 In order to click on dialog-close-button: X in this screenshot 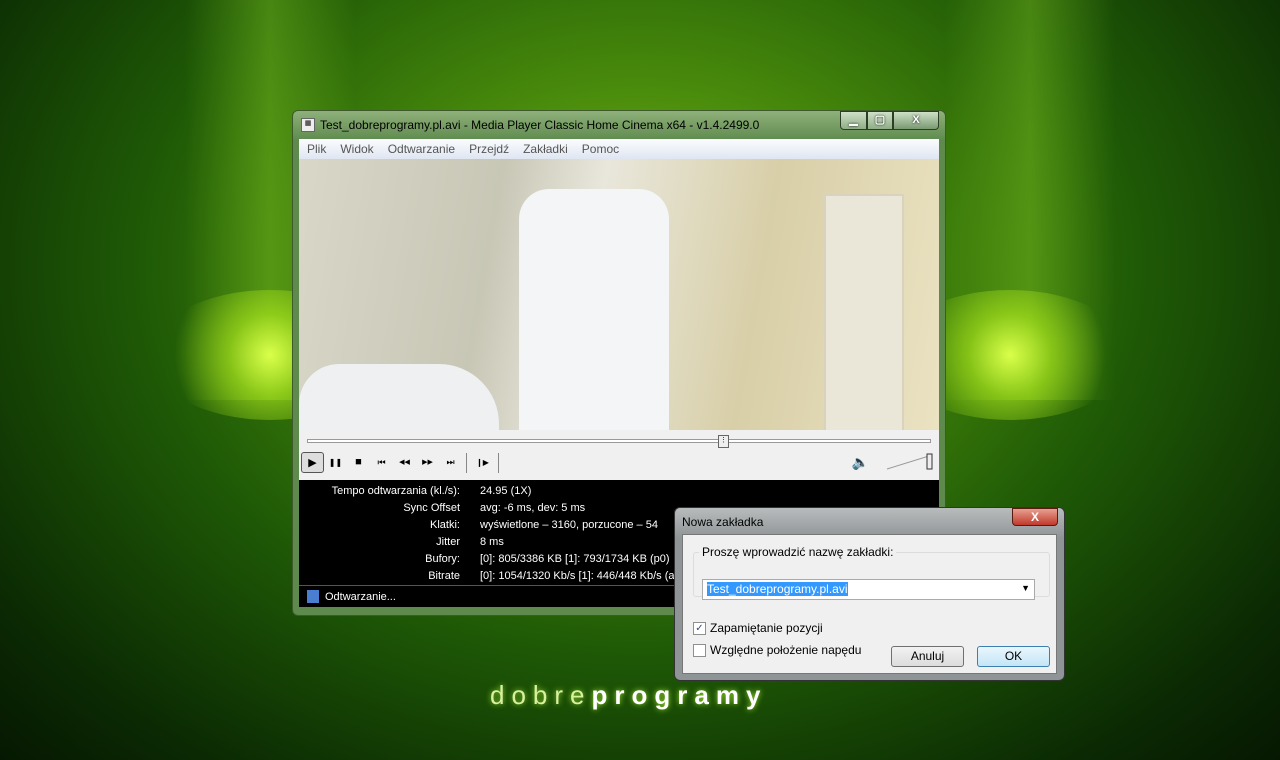, I will do `click(1035, 517)`.